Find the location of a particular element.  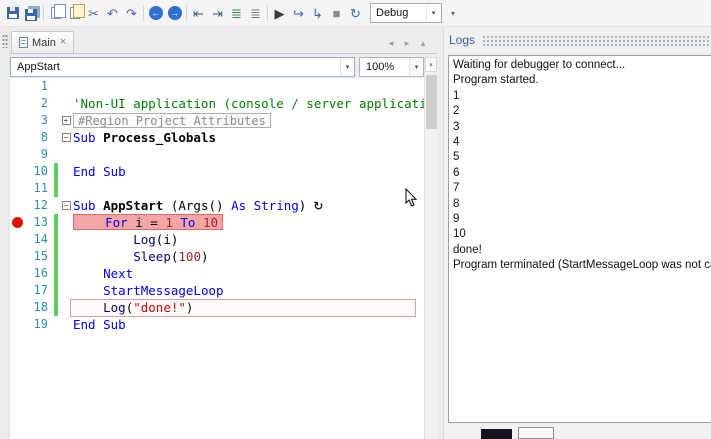

log-line: 8 is located at coordinates (456, 203).